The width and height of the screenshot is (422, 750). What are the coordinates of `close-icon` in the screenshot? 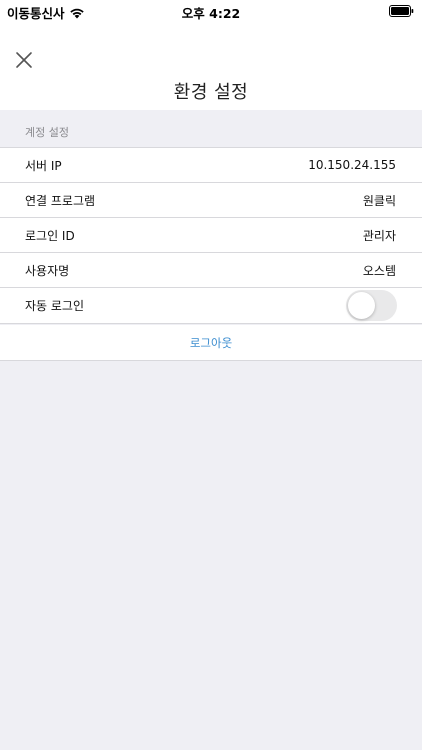 It's located at (24, 60).